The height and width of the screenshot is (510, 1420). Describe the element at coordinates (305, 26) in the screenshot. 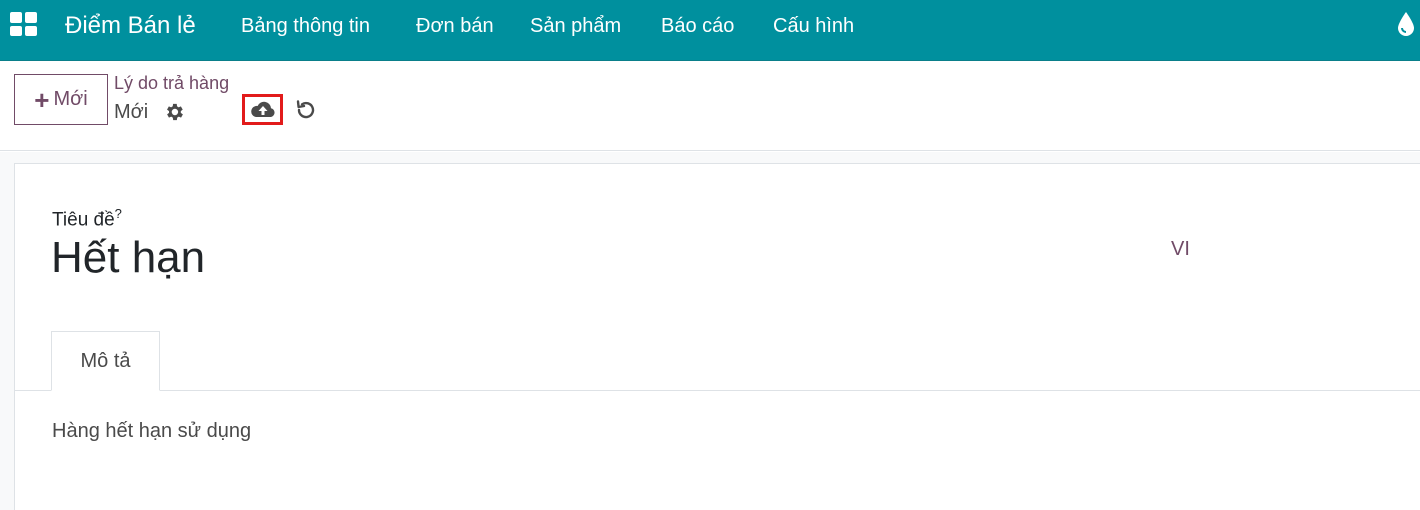

I see `menu-item-dashboard: Bảng thông tin` at that location.